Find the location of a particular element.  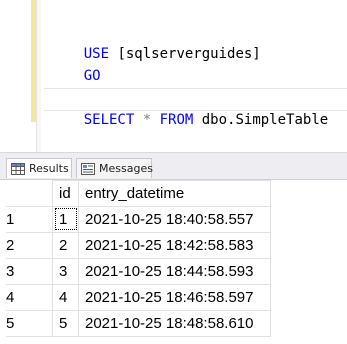

cell-entry-datetime: 2021-10-25 18:44:58.593 is located at coordinates (174, 271).